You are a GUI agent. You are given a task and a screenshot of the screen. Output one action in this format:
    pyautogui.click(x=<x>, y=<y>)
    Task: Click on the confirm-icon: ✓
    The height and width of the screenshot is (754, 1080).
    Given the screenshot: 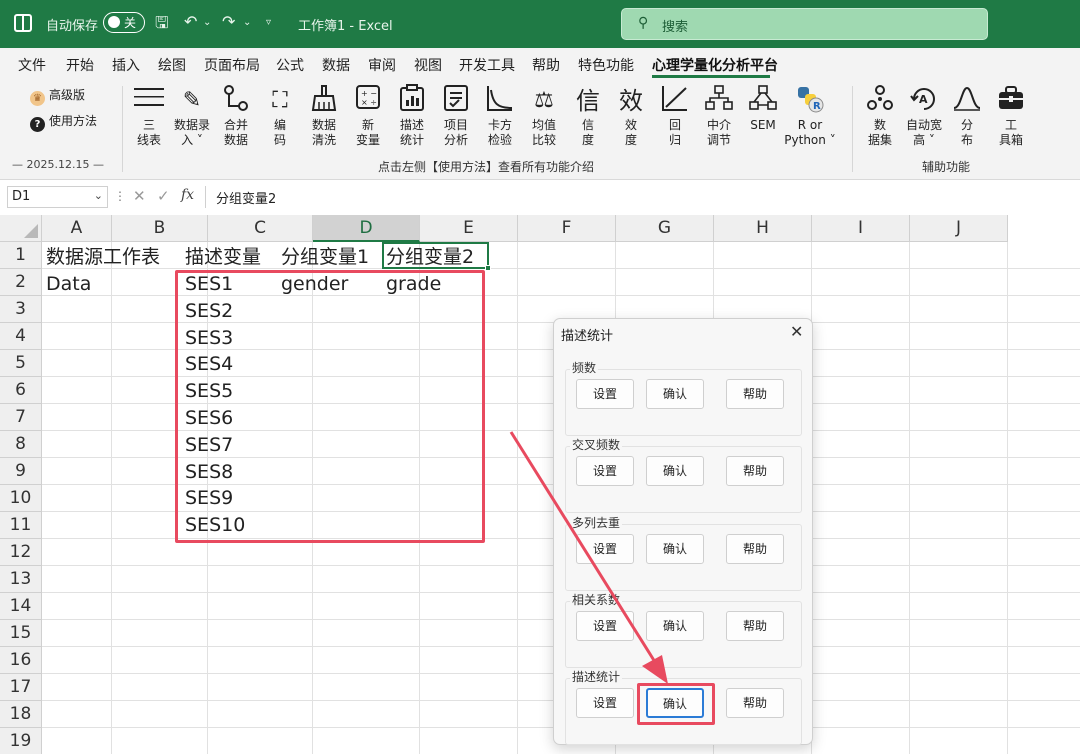 What is the action you would take?
    pyautogui.click(x=163, y=196)
    